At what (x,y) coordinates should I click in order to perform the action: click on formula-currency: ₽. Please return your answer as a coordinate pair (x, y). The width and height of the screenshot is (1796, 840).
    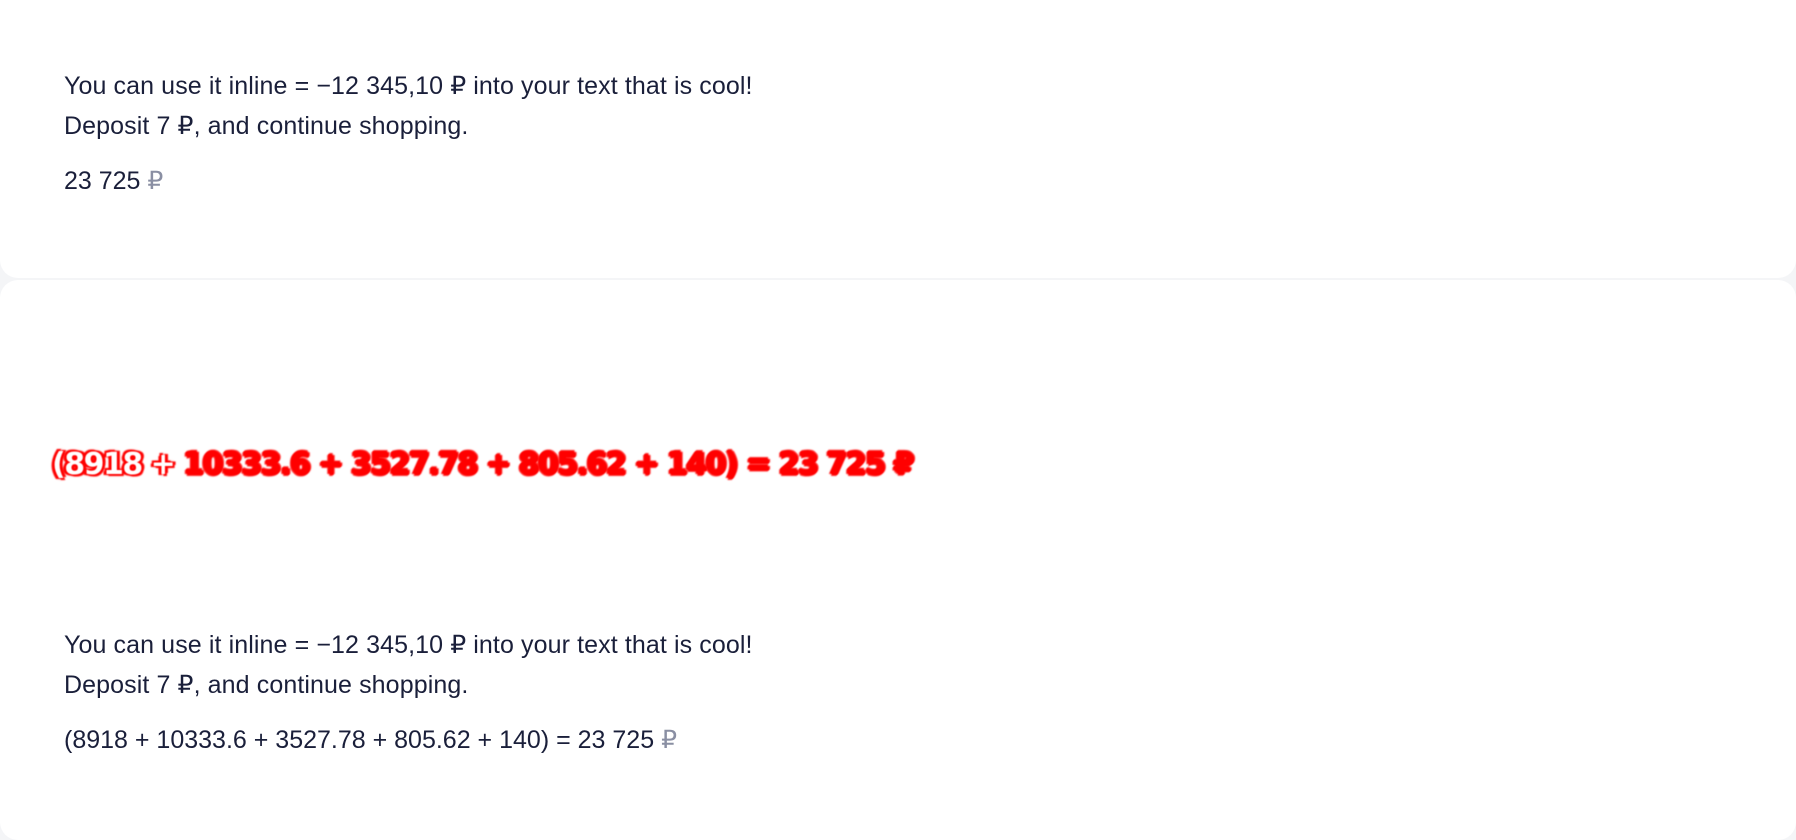
    Looking at the image, I should click on (669, 740).